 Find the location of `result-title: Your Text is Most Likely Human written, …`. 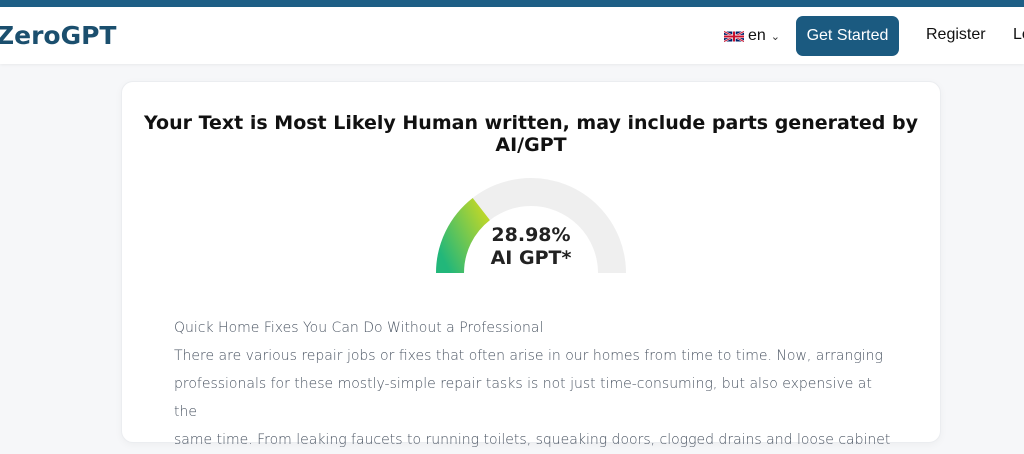

result-title: Your Text is Most Likely Human written, … is located at coordinates (531, 134).